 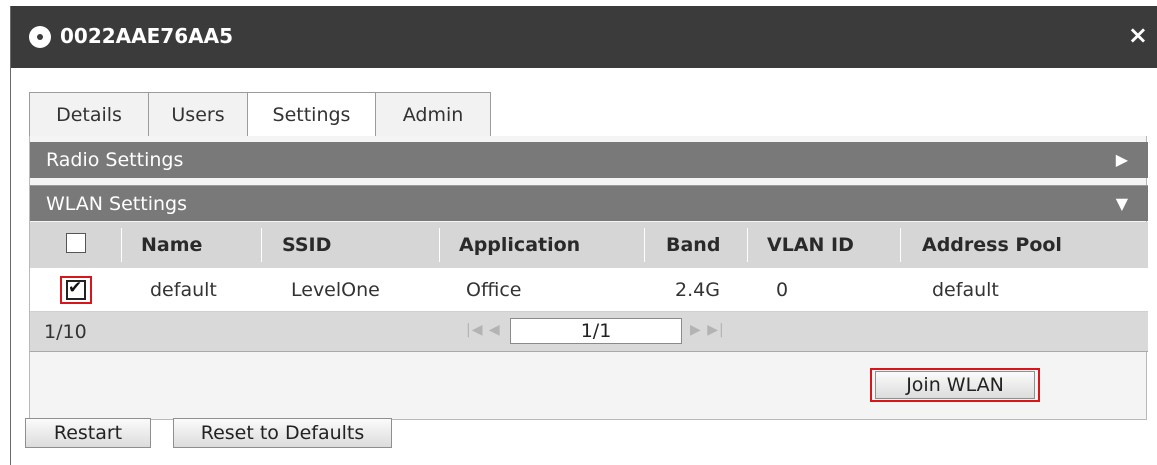 What do you see at coordinates (589, 290) in the screenshot?
I see `table-row: default LevelOne Office 2.4G 0 default` at bounding box center [589, 290].